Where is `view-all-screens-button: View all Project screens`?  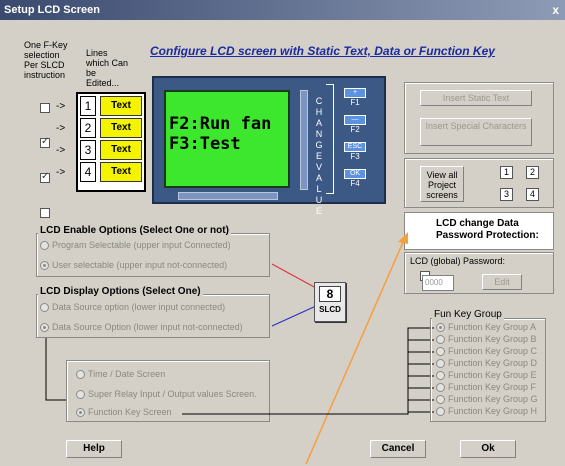 view-all-screens-button: View all Project screens is located at coordinates (442, 184).